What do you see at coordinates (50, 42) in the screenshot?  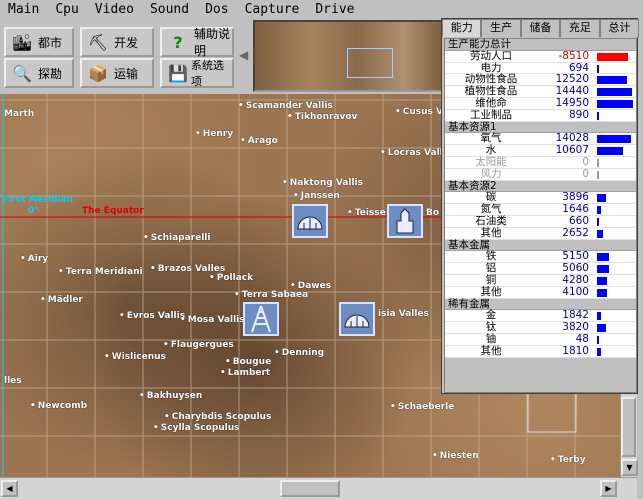 I see `city-button-label: 都市` at bounding box center [50, 42].